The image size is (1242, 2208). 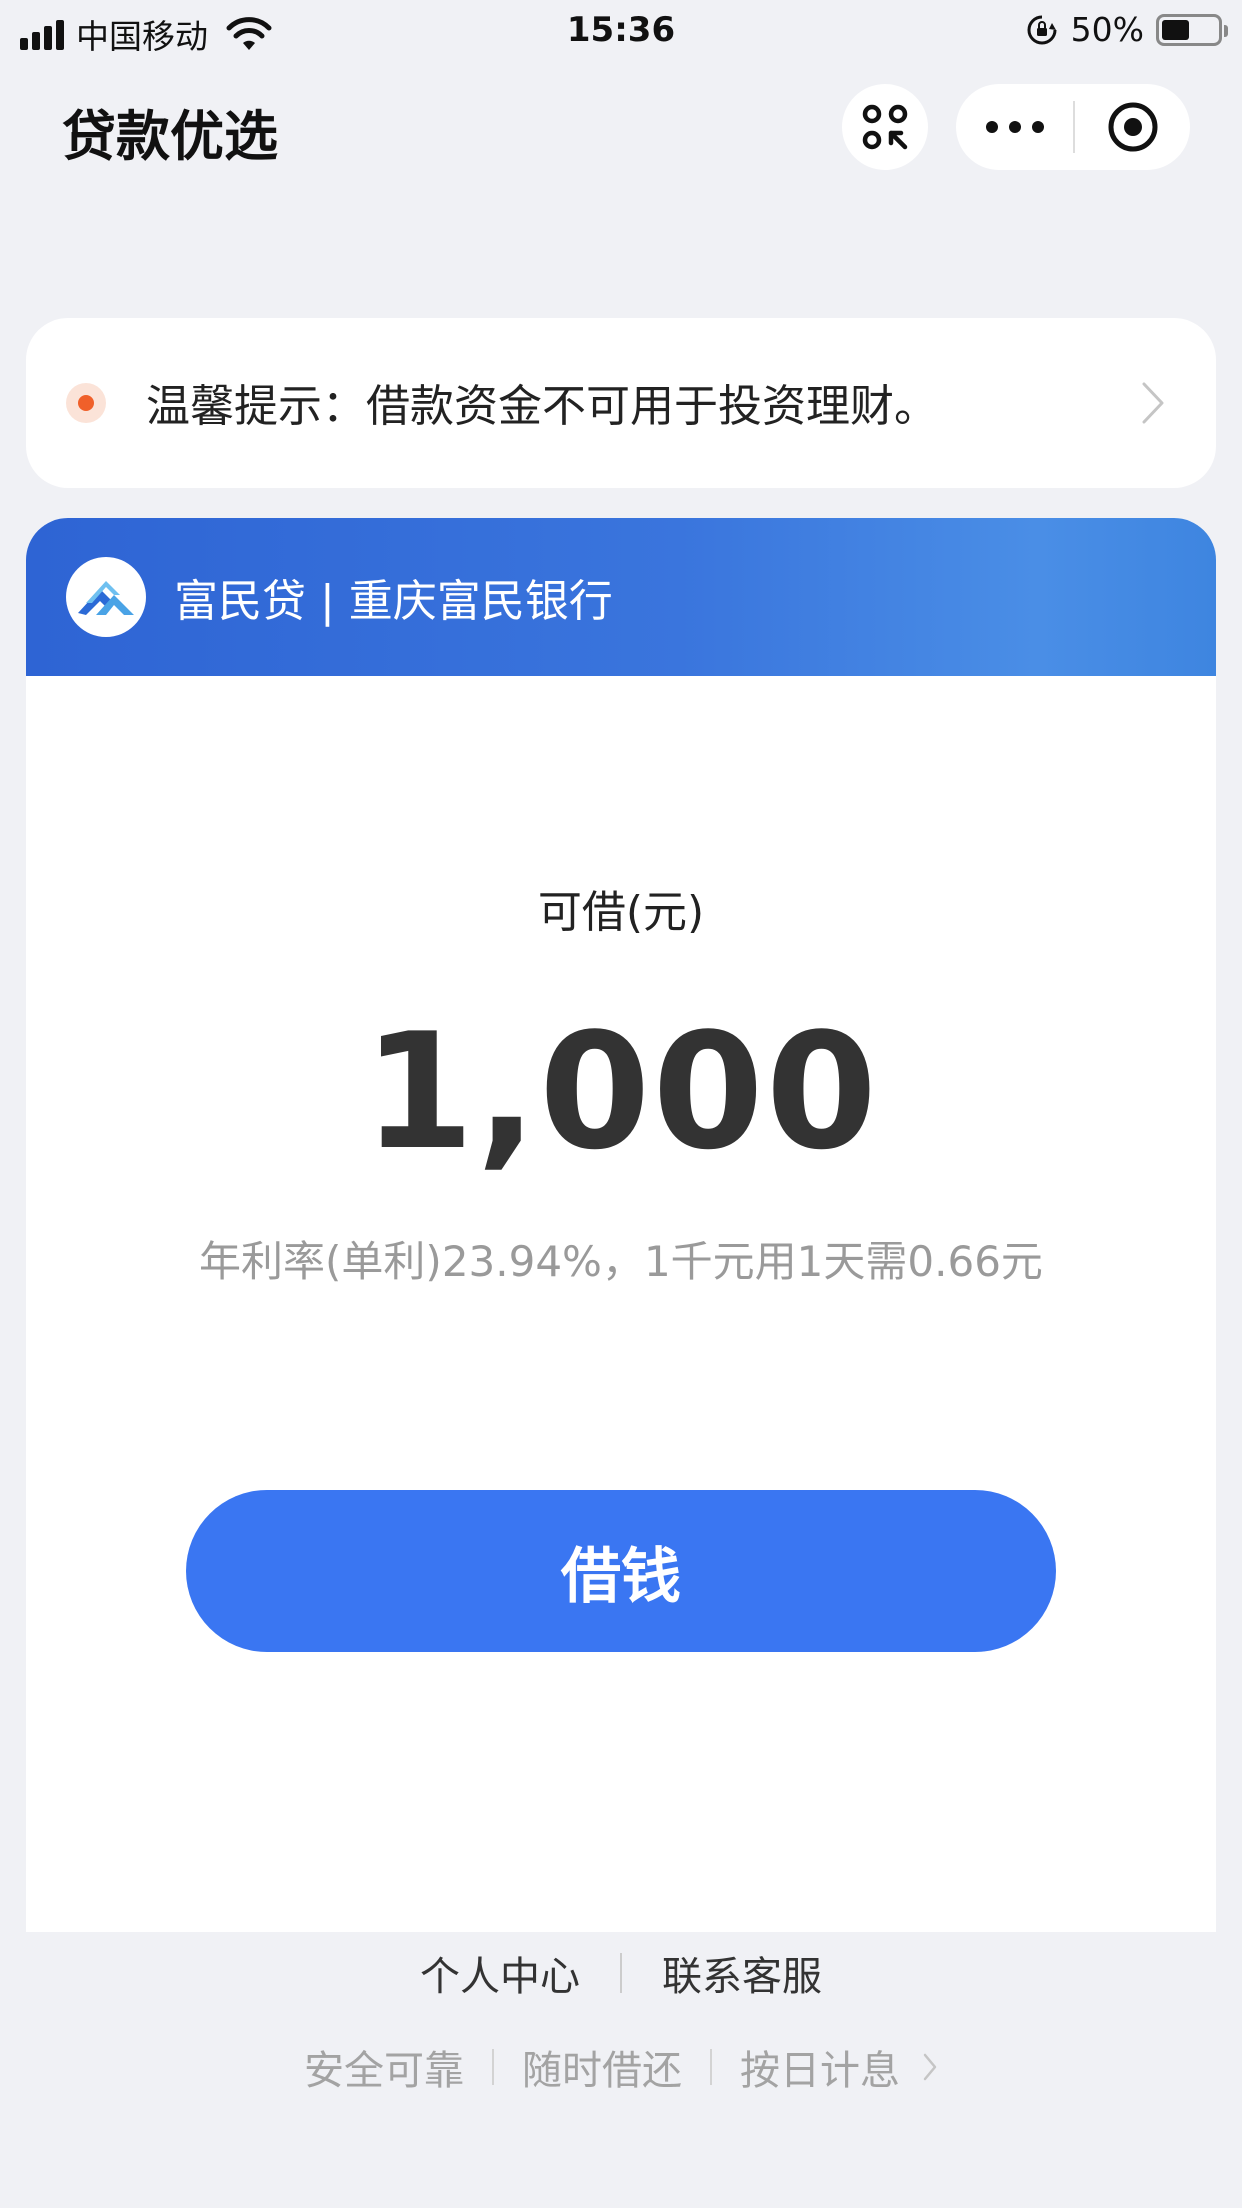 I want to click on borrow-button: 借钱, so click(x=621, y=1571).